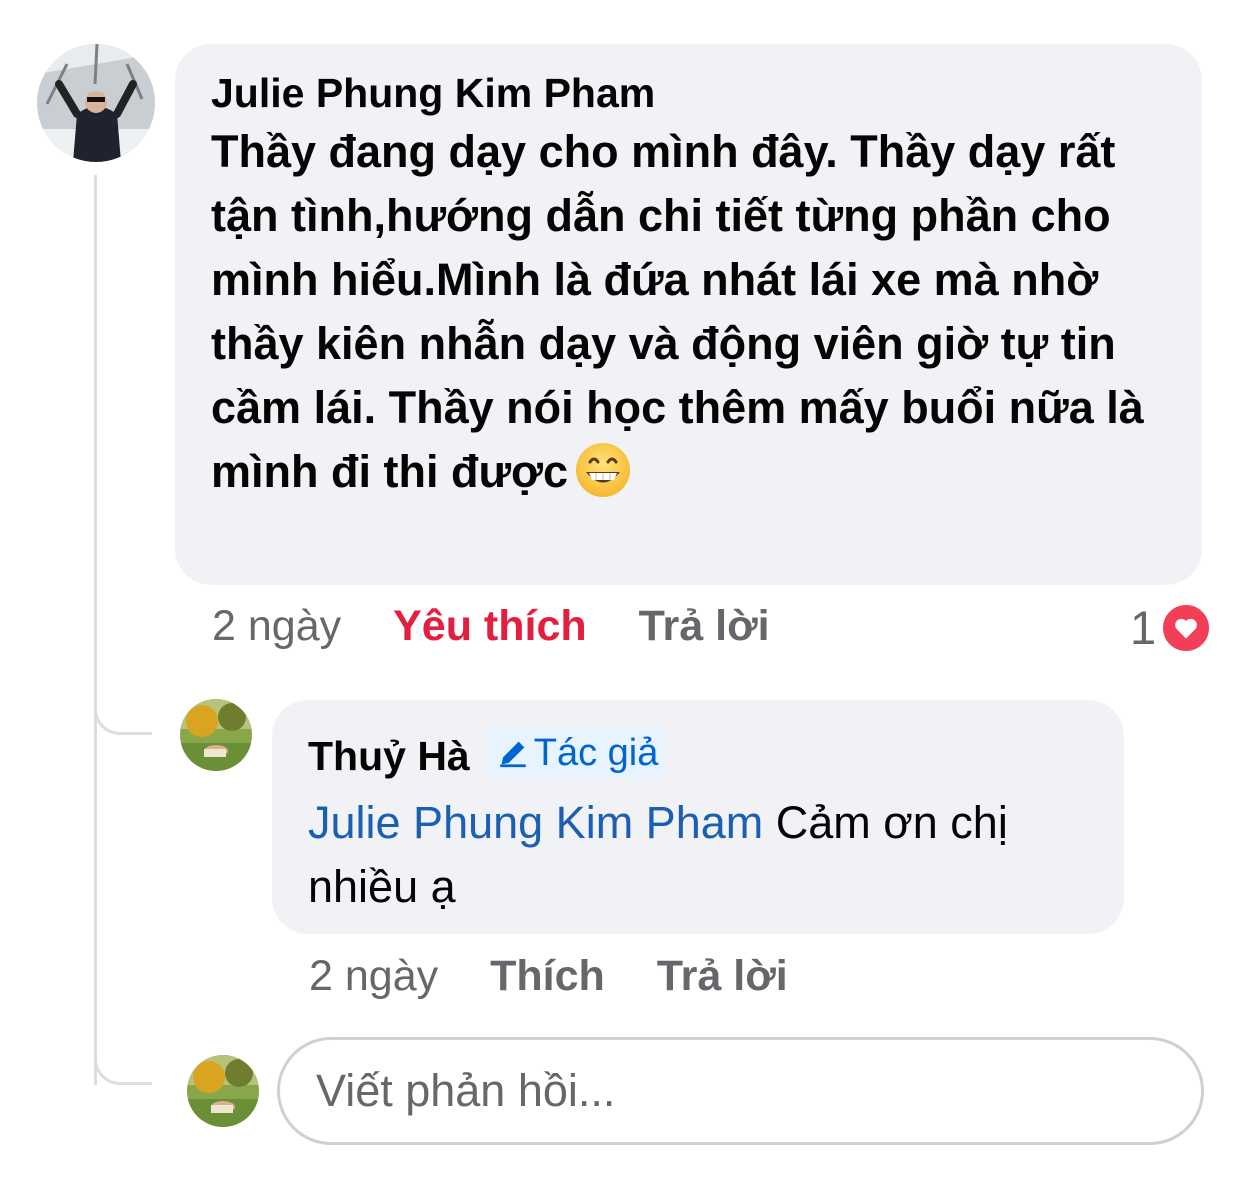 This screenshot has height=1187, width=1242. I want to click on reply-header: Thuỷ Hà Tác giả, so click(698, 754).